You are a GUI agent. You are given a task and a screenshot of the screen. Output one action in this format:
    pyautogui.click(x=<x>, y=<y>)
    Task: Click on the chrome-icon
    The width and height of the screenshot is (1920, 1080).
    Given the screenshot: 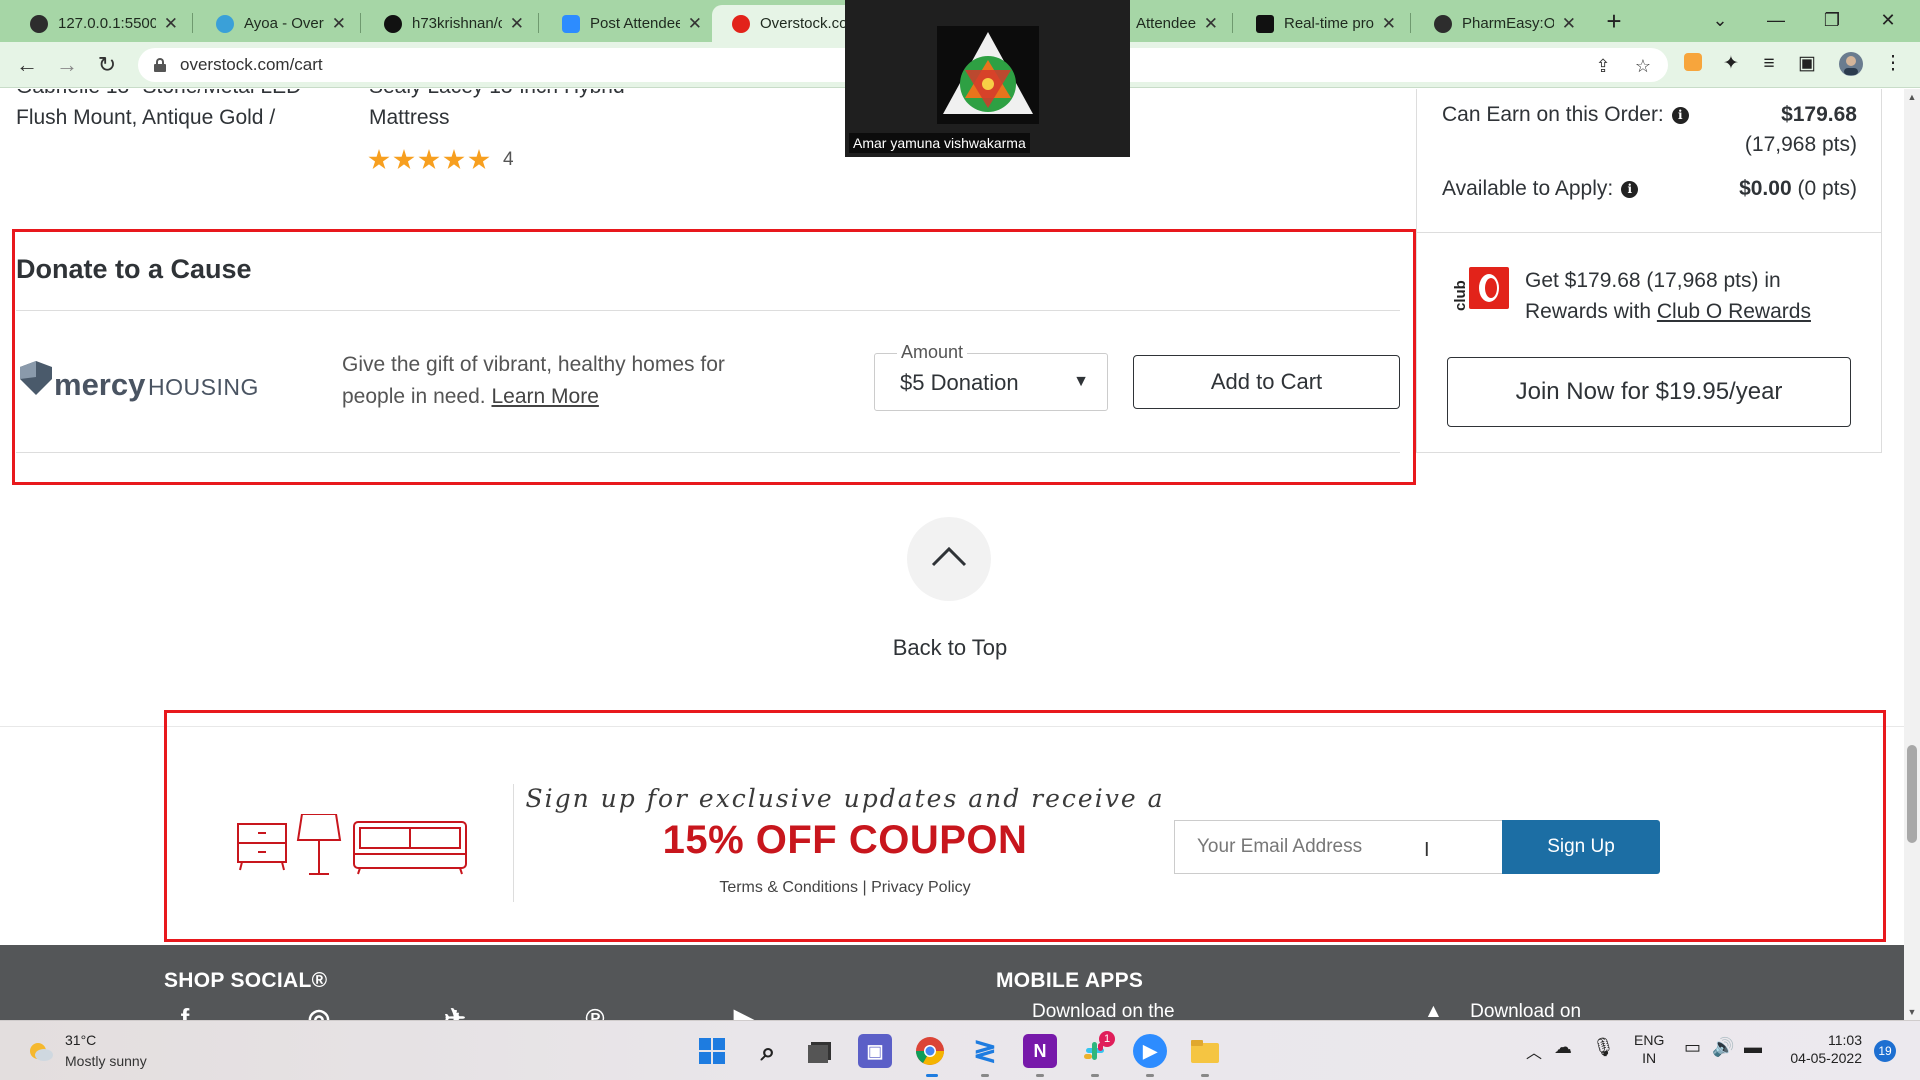 What is the action you would take?
    pyautogui.click(x=930, y=1051)
    